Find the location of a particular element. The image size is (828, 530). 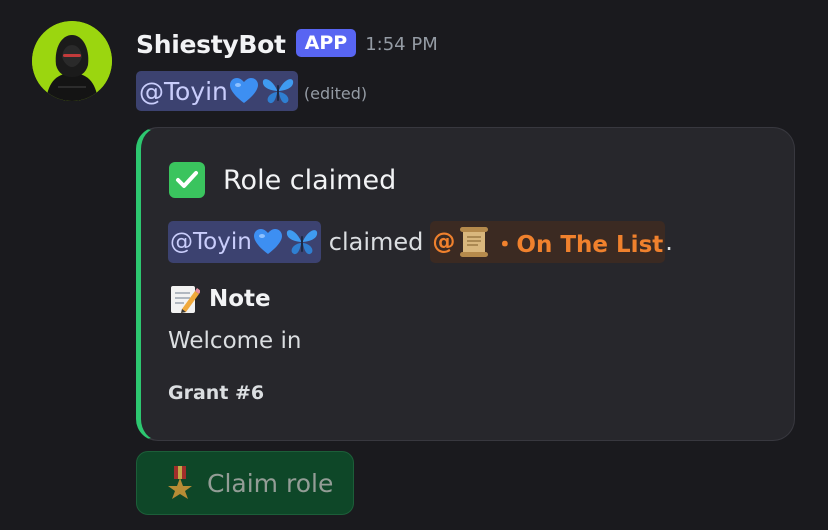

user-mention: @Toyin is located at coordinates (217, 91).